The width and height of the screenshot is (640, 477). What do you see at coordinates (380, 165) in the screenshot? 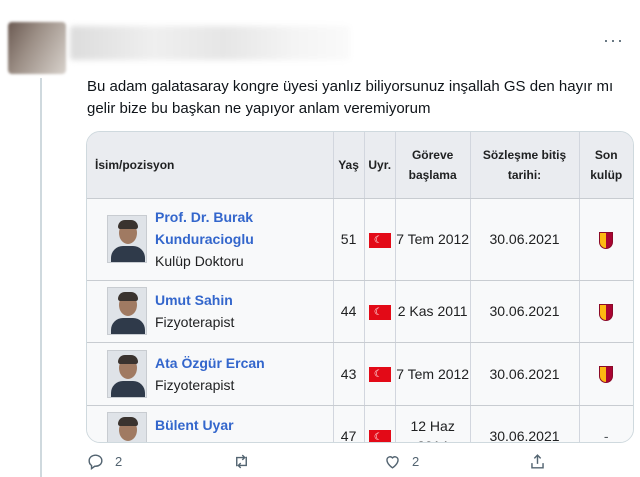
I see `header-nationality: Uyr.` at bounding box center [380, 165].